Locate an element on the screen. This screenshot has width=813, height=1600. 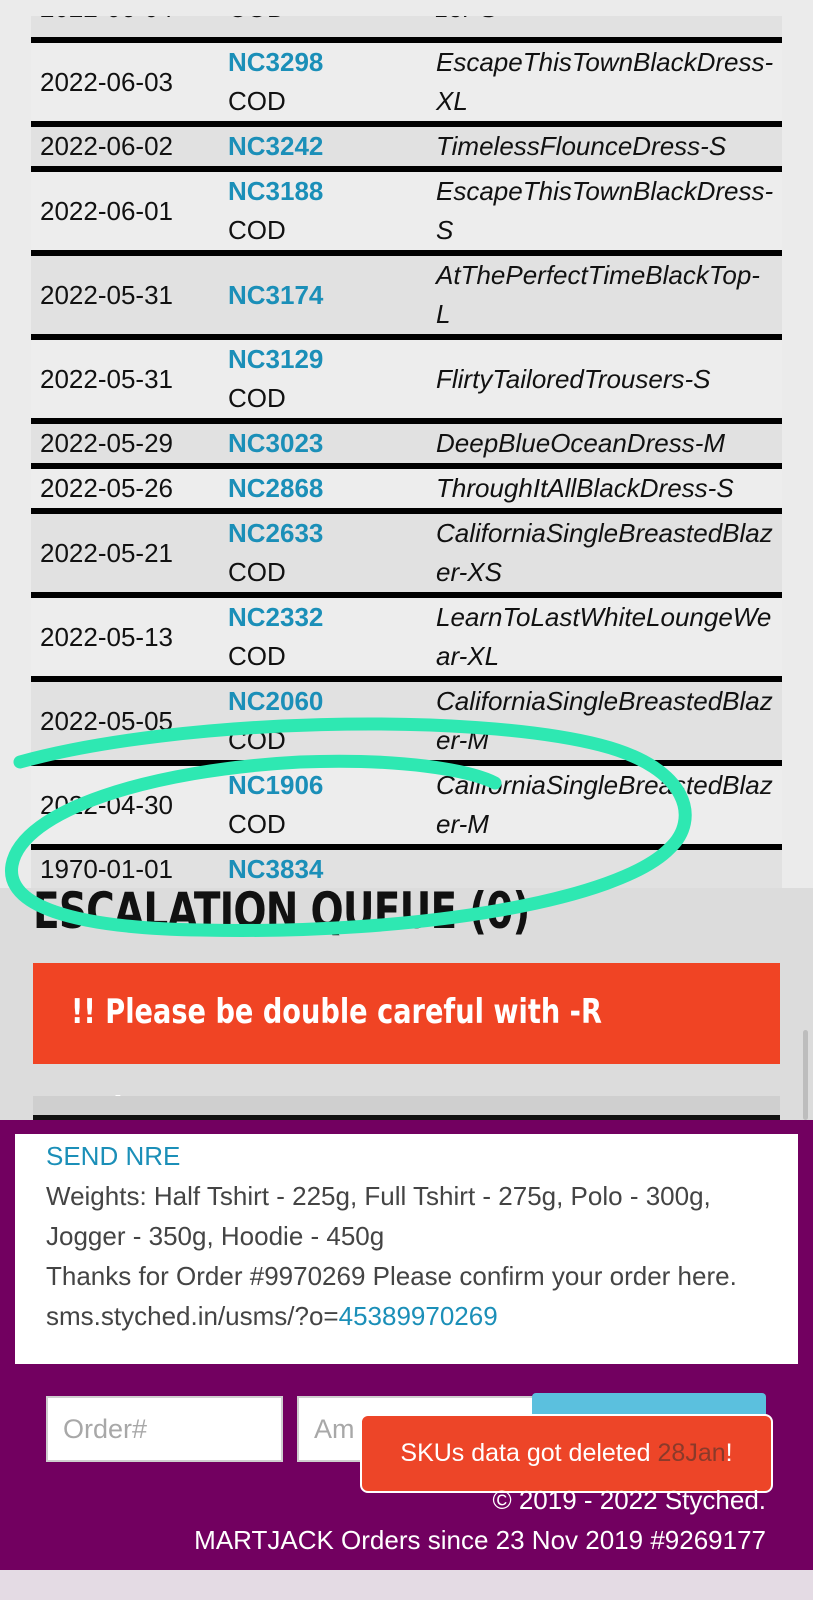
order-number-link: NC2332 is located at coordinates (332, 617).